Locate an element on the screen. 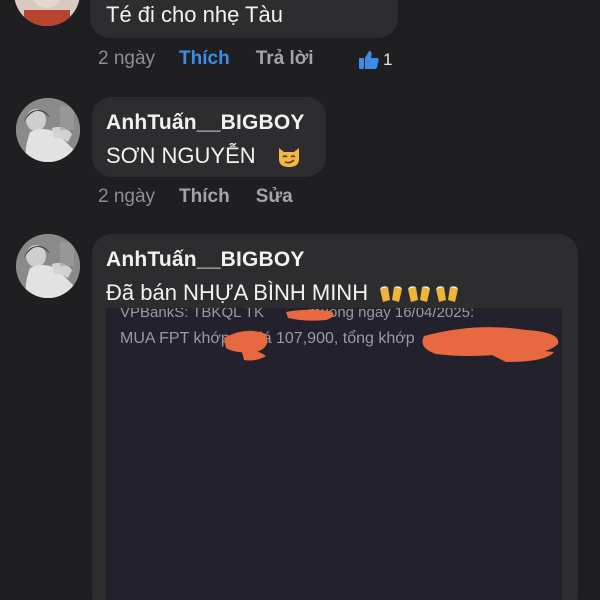 This screenshot has height=600, width=600. redaction-marks is located at coordinates (391, 335).